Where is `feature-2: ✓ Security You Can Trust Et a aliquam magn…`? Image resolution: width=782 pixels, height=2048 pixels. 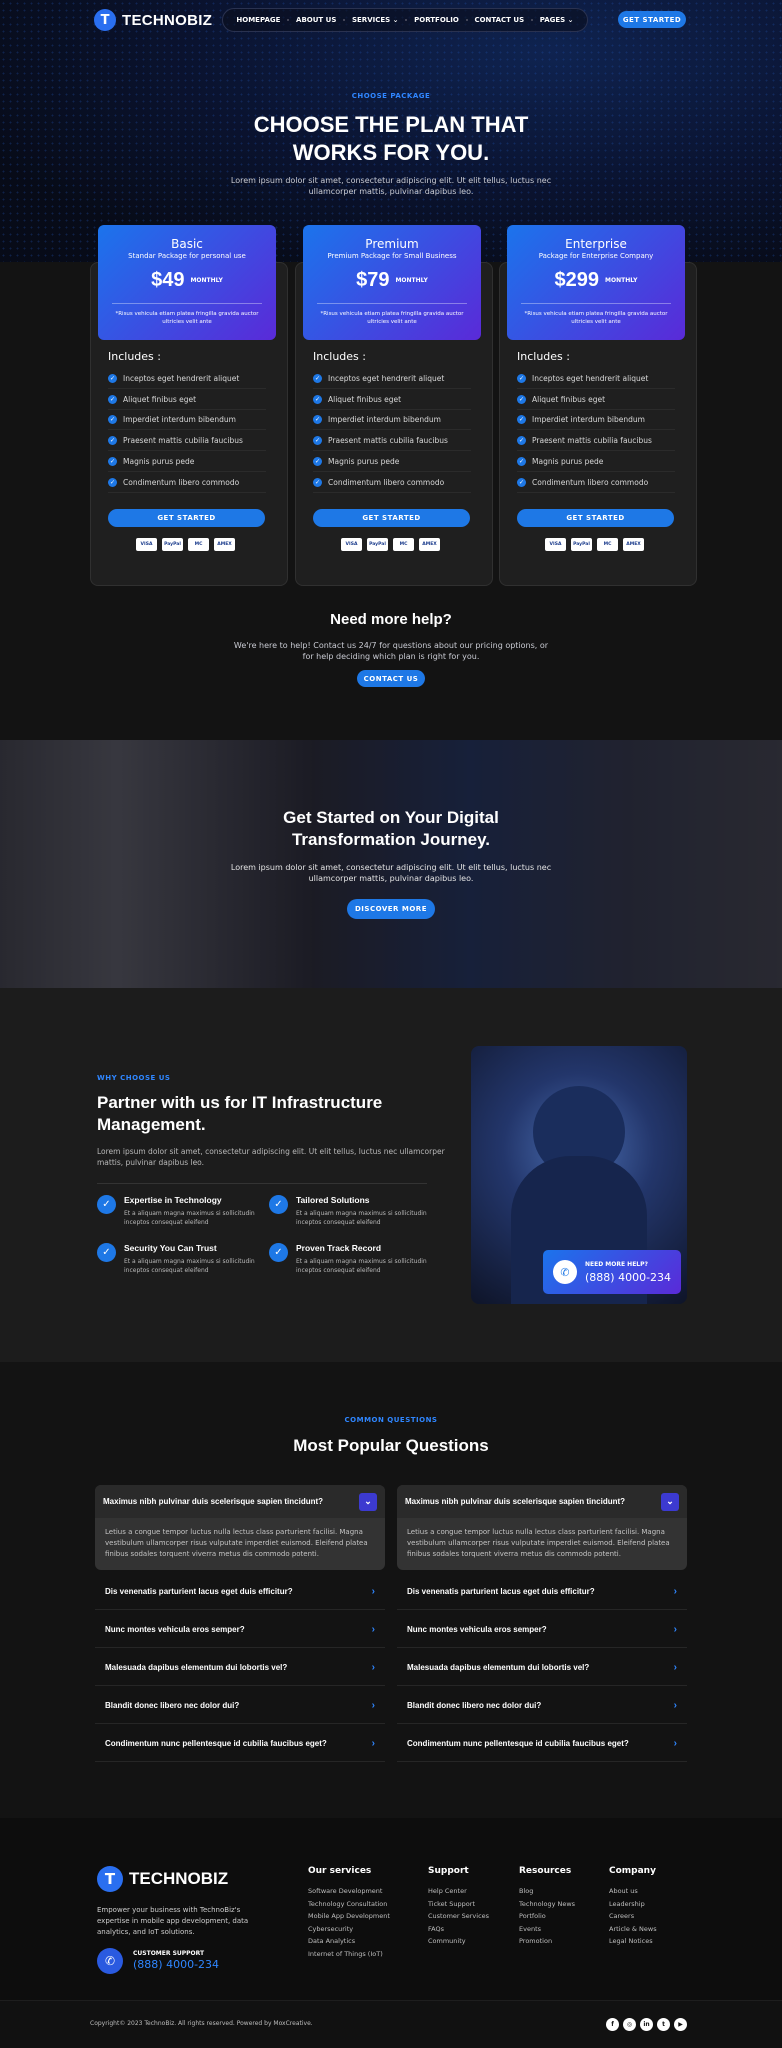
feature-2: ✓ Security You Can Trust Et a aliquam magn… is located at coordinates (182, 1259).